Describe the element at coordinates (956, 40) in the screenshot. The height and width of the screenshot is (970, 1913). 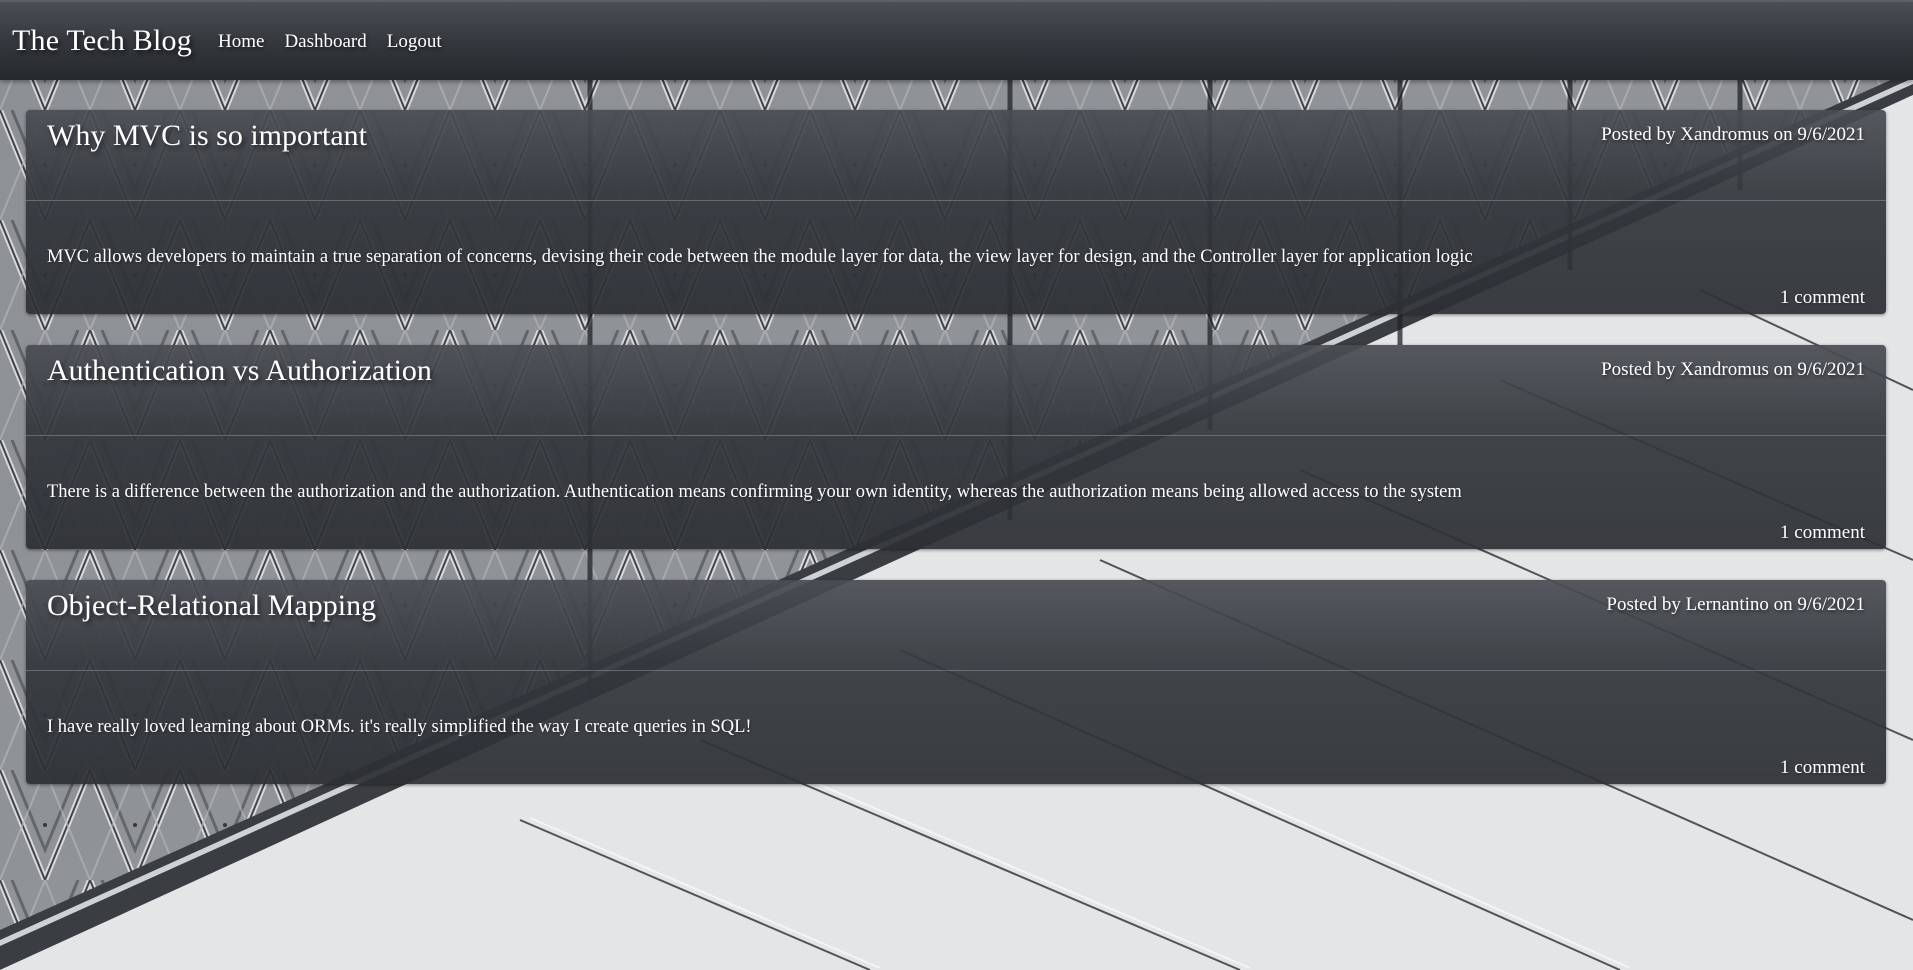
I see `navbar: The Tech Blog Home Dashboard Logout` at that location.